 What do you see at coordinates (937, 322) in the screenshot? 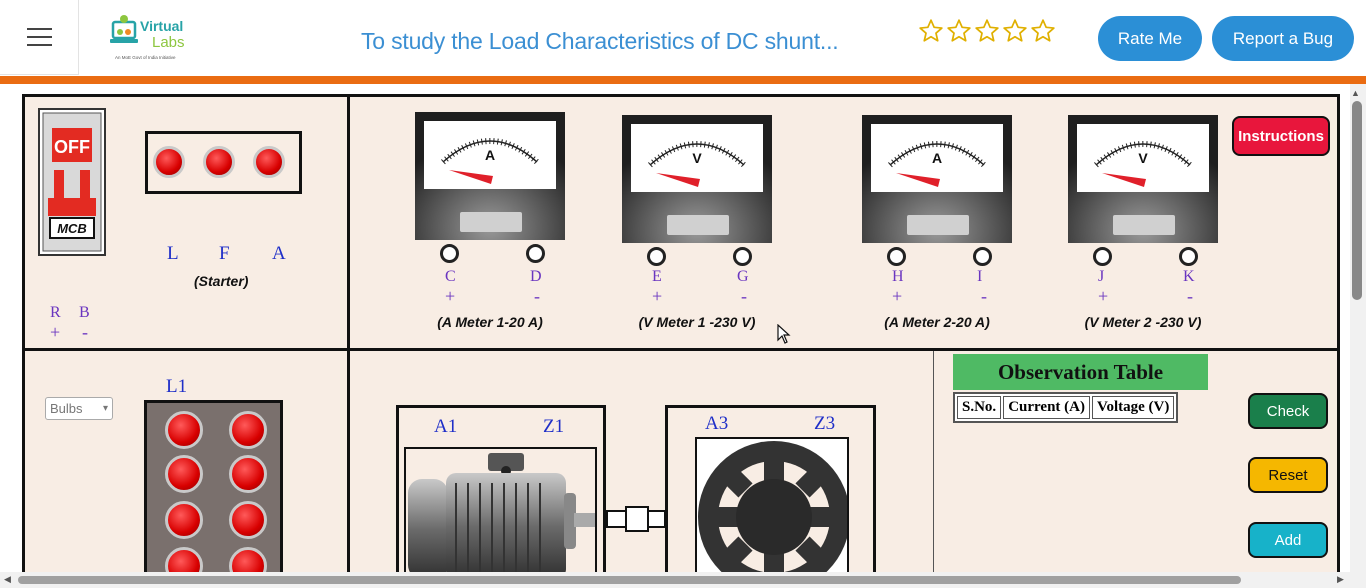
I see `meter-caption: (A Meter 2-20 A)` at bounding box center [937, 322].